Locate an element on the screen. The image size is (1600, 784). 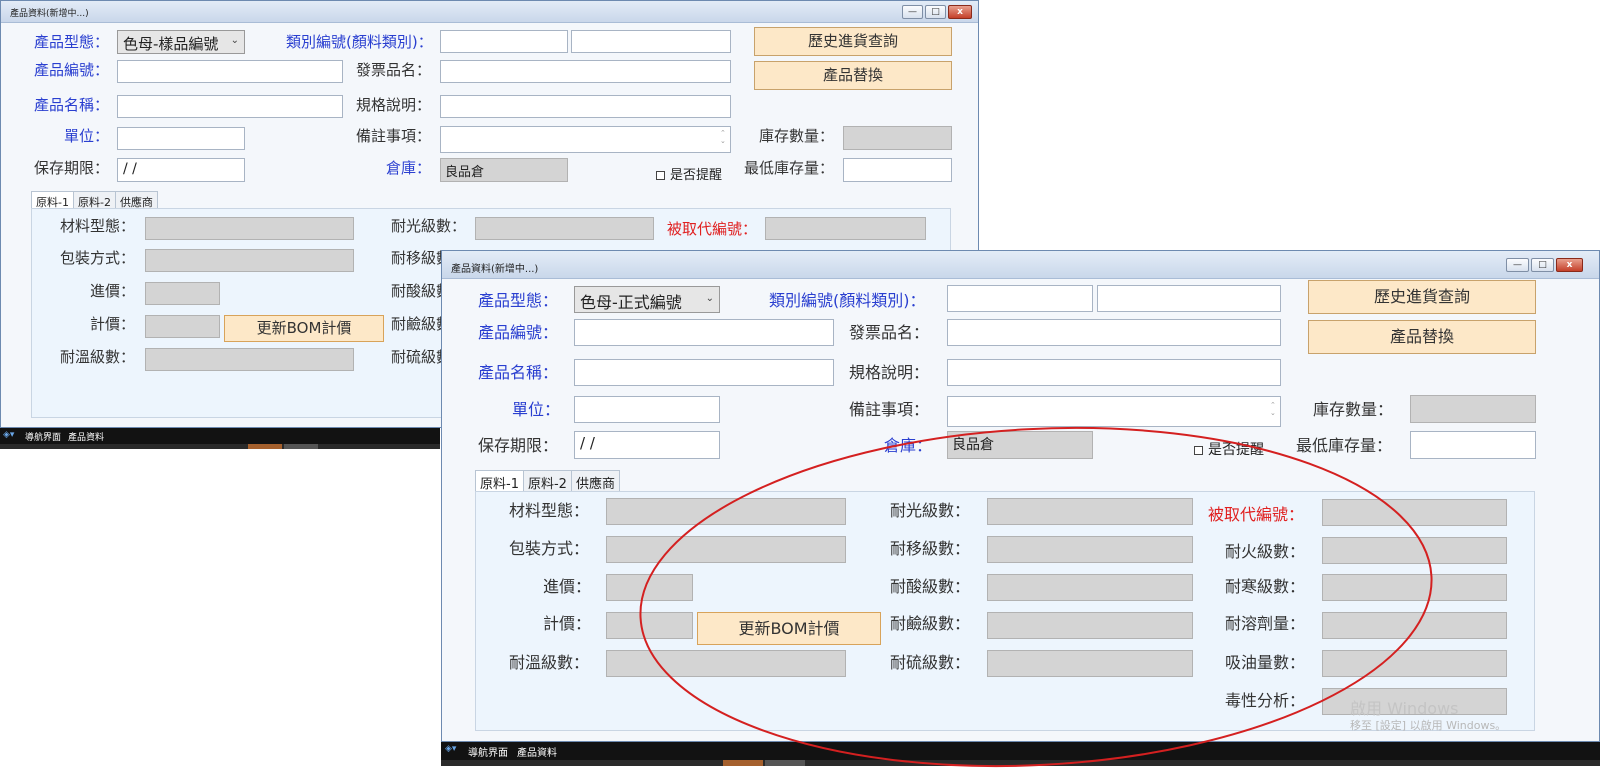
label-acid: 耐酸級數： is located at coordinates (930, 586).